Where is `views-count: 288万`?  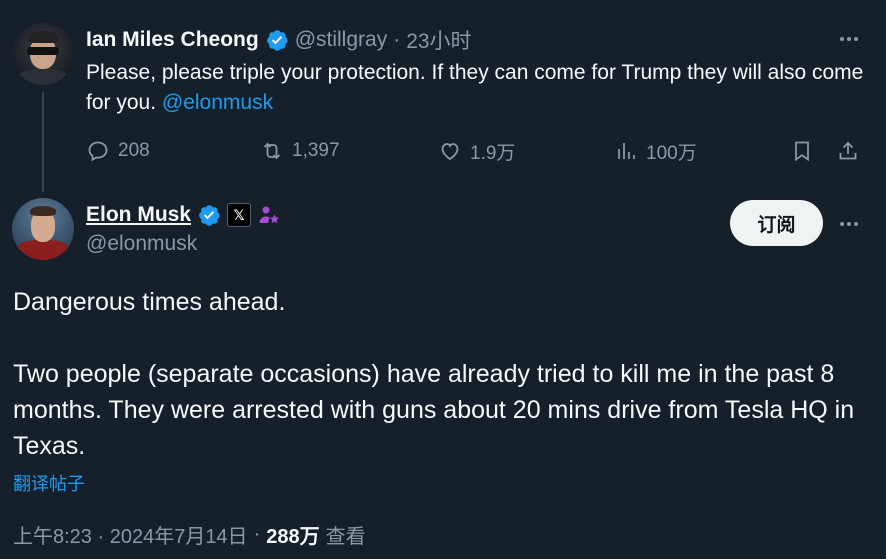
views-count: 288万 is located at coordinates (292, 534).